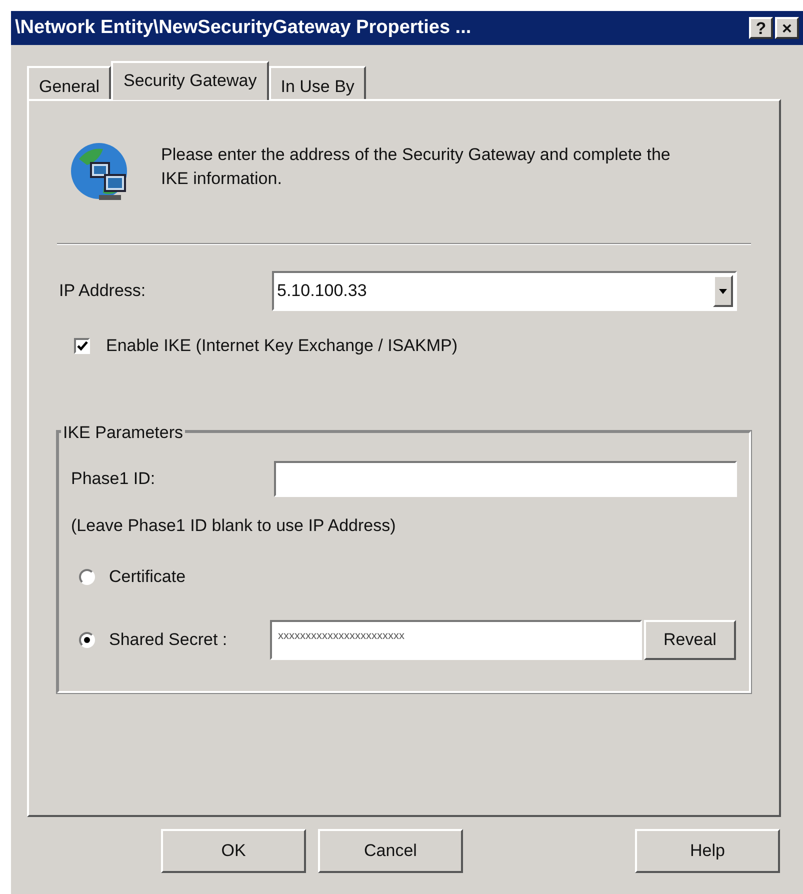 This screenshot has width=803, height=894. I want to click on reveal-button: Reveal, so click(690, 640).